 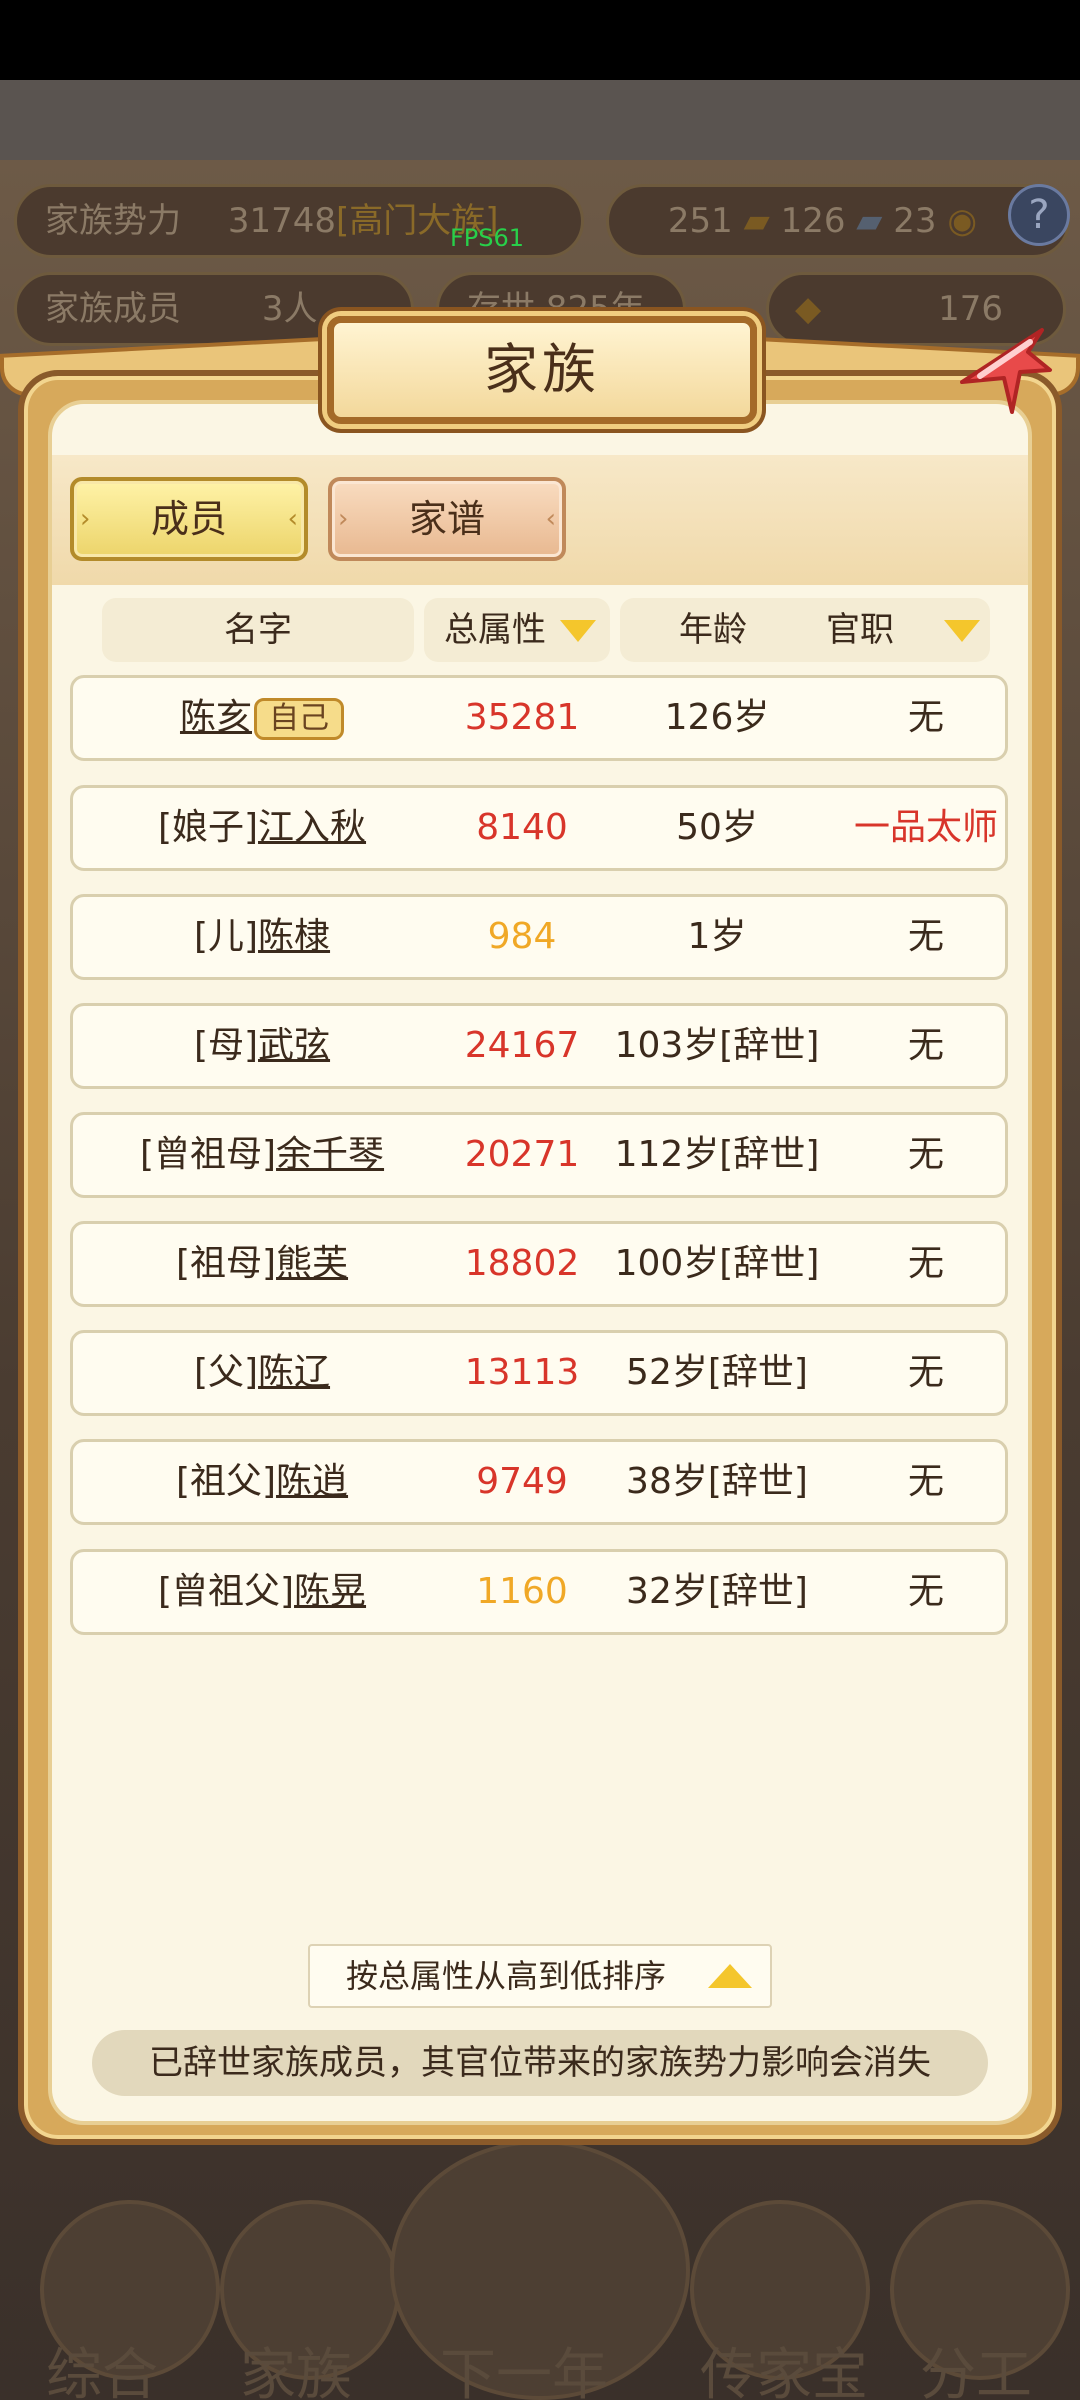 I want to click on member-total-attr: 18802, so click(x=522, y=1263).